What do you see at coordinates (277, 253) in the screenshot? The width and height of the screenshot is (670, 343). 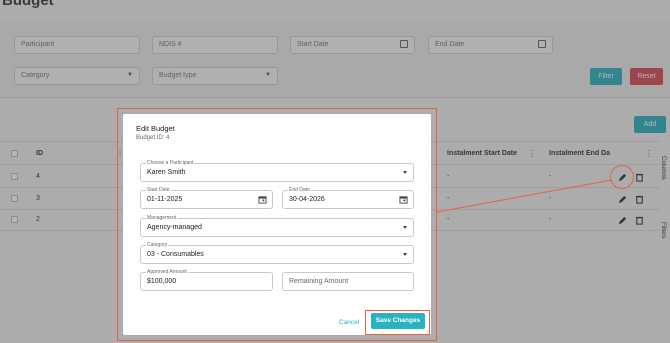 I see `category-select: Category 03 - Consumables` at bounding box center [277, 253].